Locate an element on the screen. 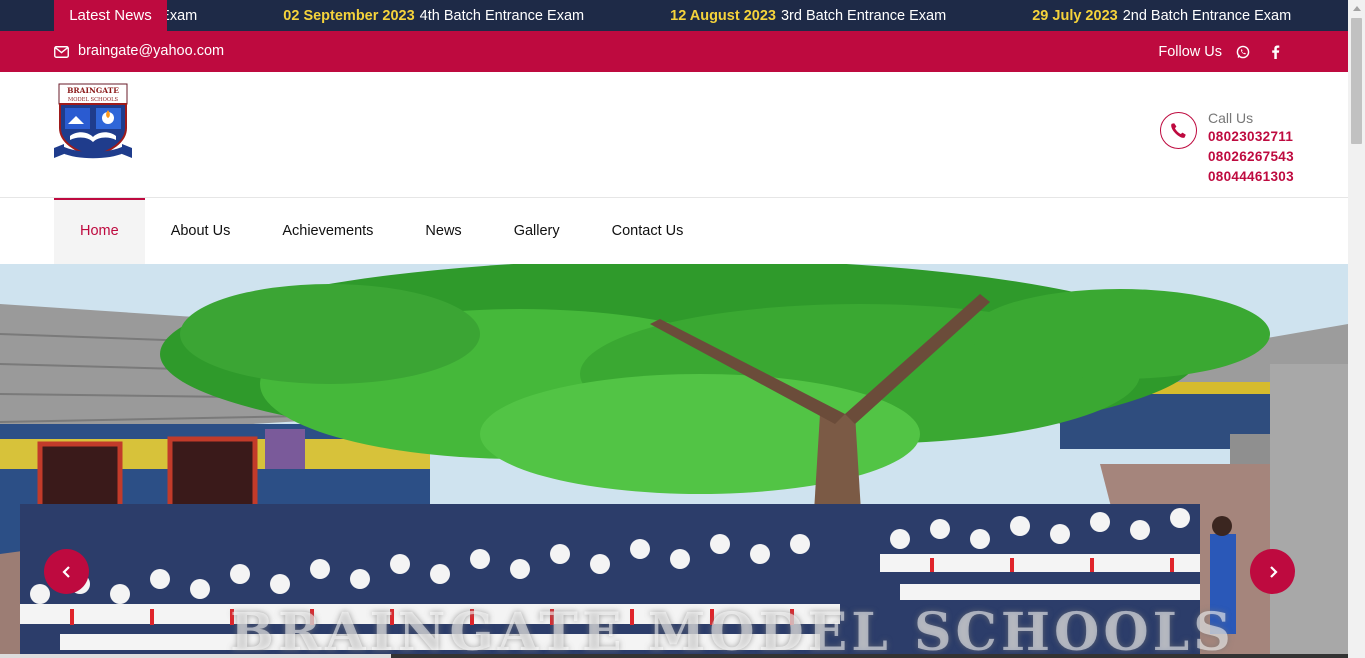 Image resolution: width=1365 pixels, height=658 pixels. ticker-item: 12 August 2023 3rd Batch Entrance Exam is located at coordinates (808, 15).